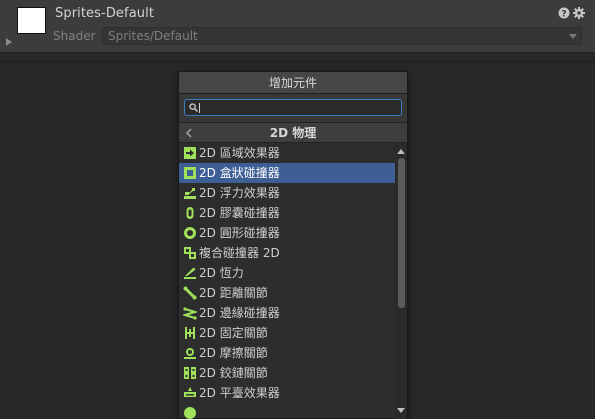 The width and height of the screenshot is (595, 419). Describe the element at coordinates (579, 13) in the screenshot. I see `gear-icon` at that location.